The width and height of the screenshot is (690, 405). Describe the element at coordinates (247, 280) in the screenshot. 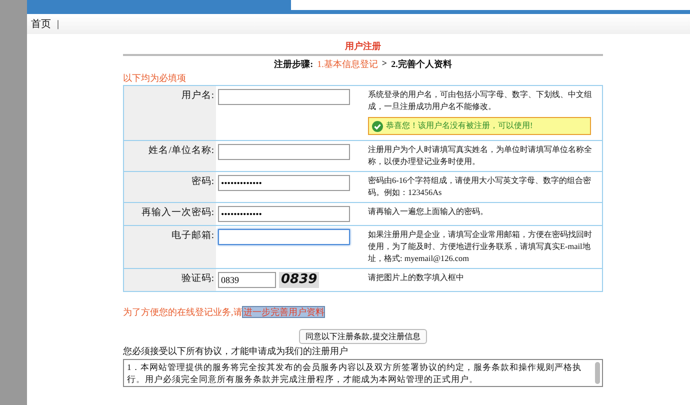

I see `input-field: 0839` at that location.